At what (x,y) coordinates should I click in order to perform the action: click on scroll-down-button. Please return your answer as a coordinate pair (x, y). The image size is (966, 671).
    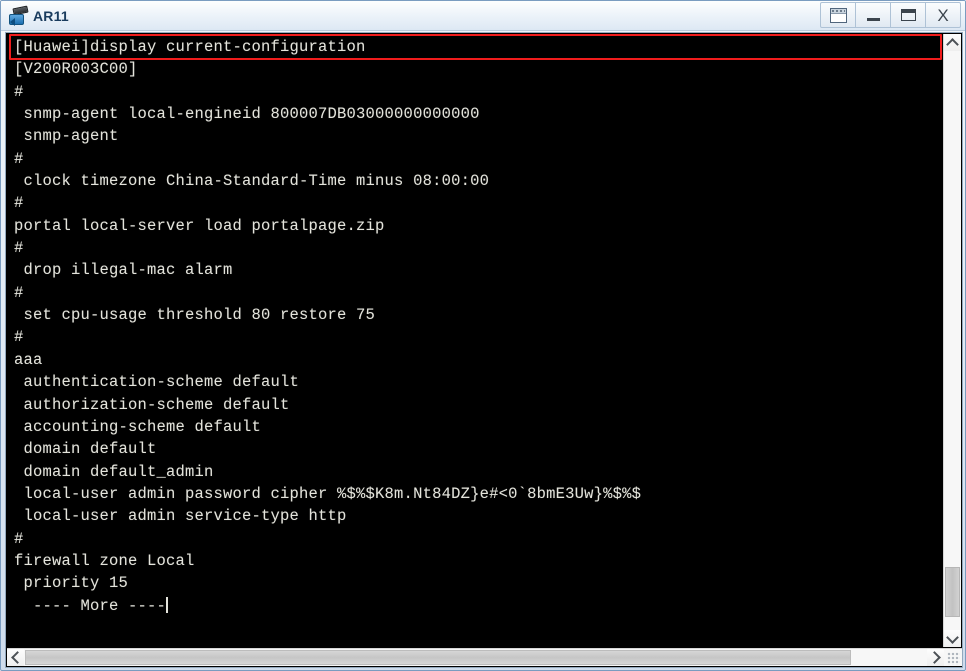
    Looking at the image, I should click on (952, 638).